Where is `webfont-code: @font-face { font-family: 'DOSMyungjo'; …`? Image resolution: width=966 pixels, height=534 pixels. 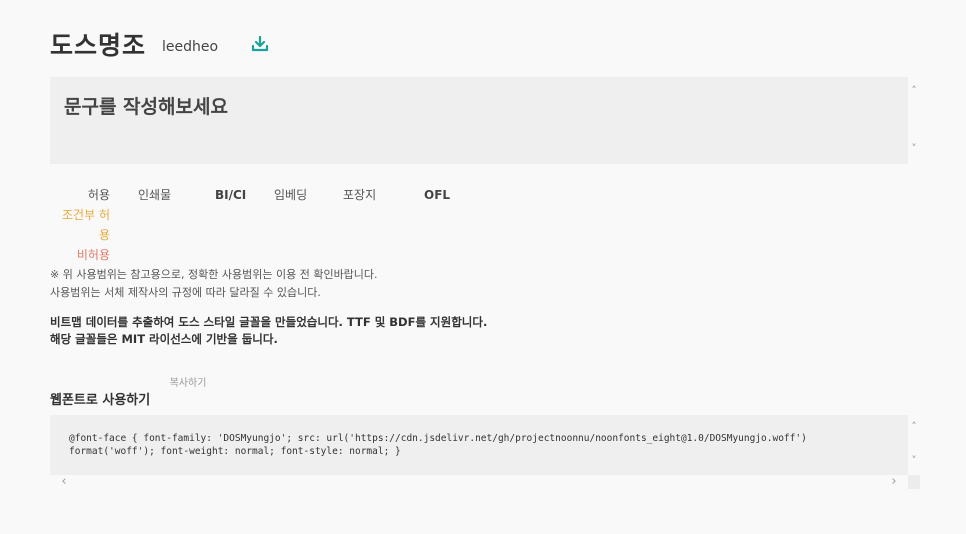
webfont-code: @font-face { font-family: 'DOSMyungjo'; … is located at coordinates (474, 445).